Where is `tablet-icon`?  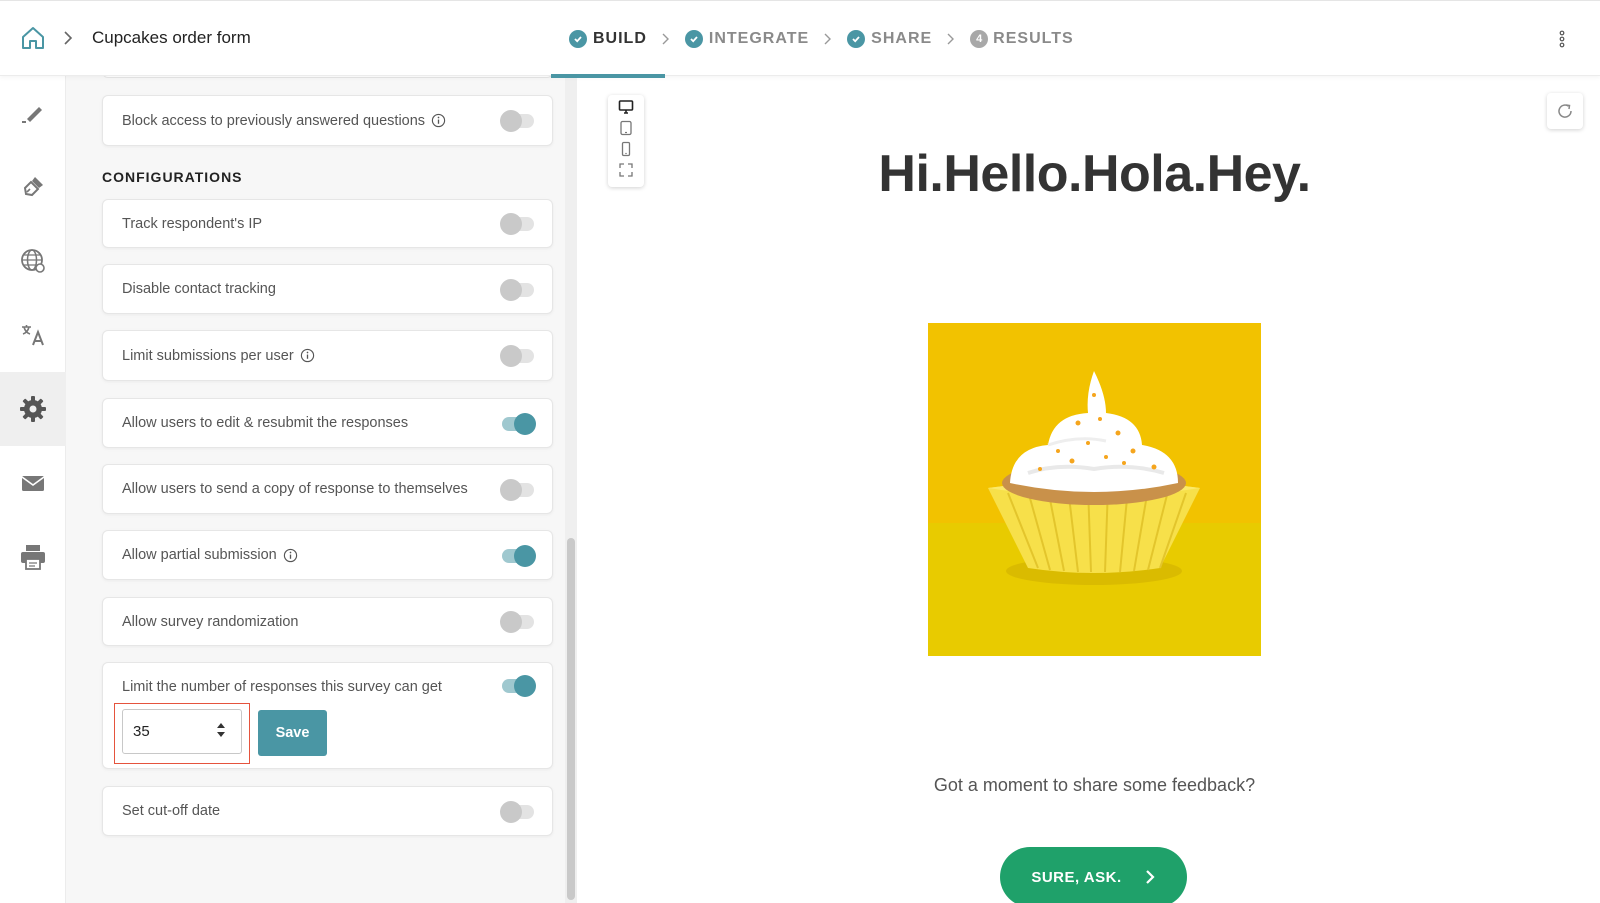
tablet-icon is located at coordinates (626, 128).